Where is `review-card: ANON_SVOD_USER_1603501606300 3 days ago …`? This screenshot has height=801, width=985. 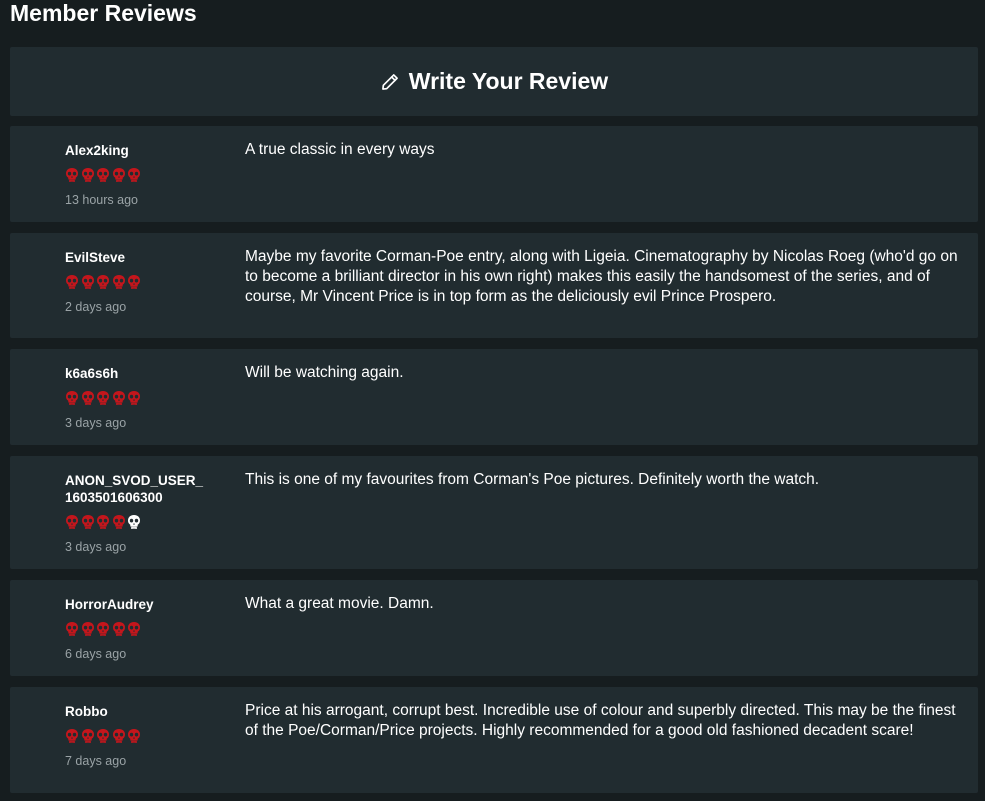 review-card: ANON_SVOD_USER_1603501606300 3 days ago … is located at coordinates (494, 512).